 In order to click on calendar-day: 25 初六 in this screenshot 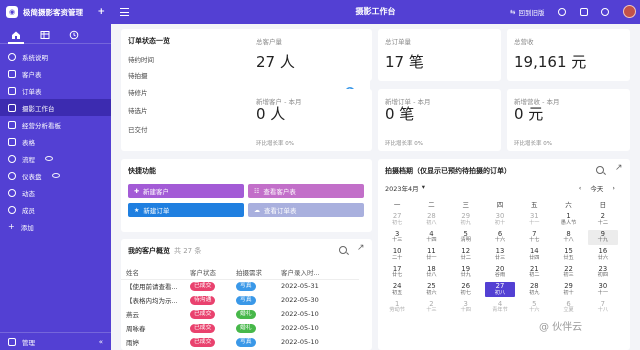, I will do `click(431, 290)`.